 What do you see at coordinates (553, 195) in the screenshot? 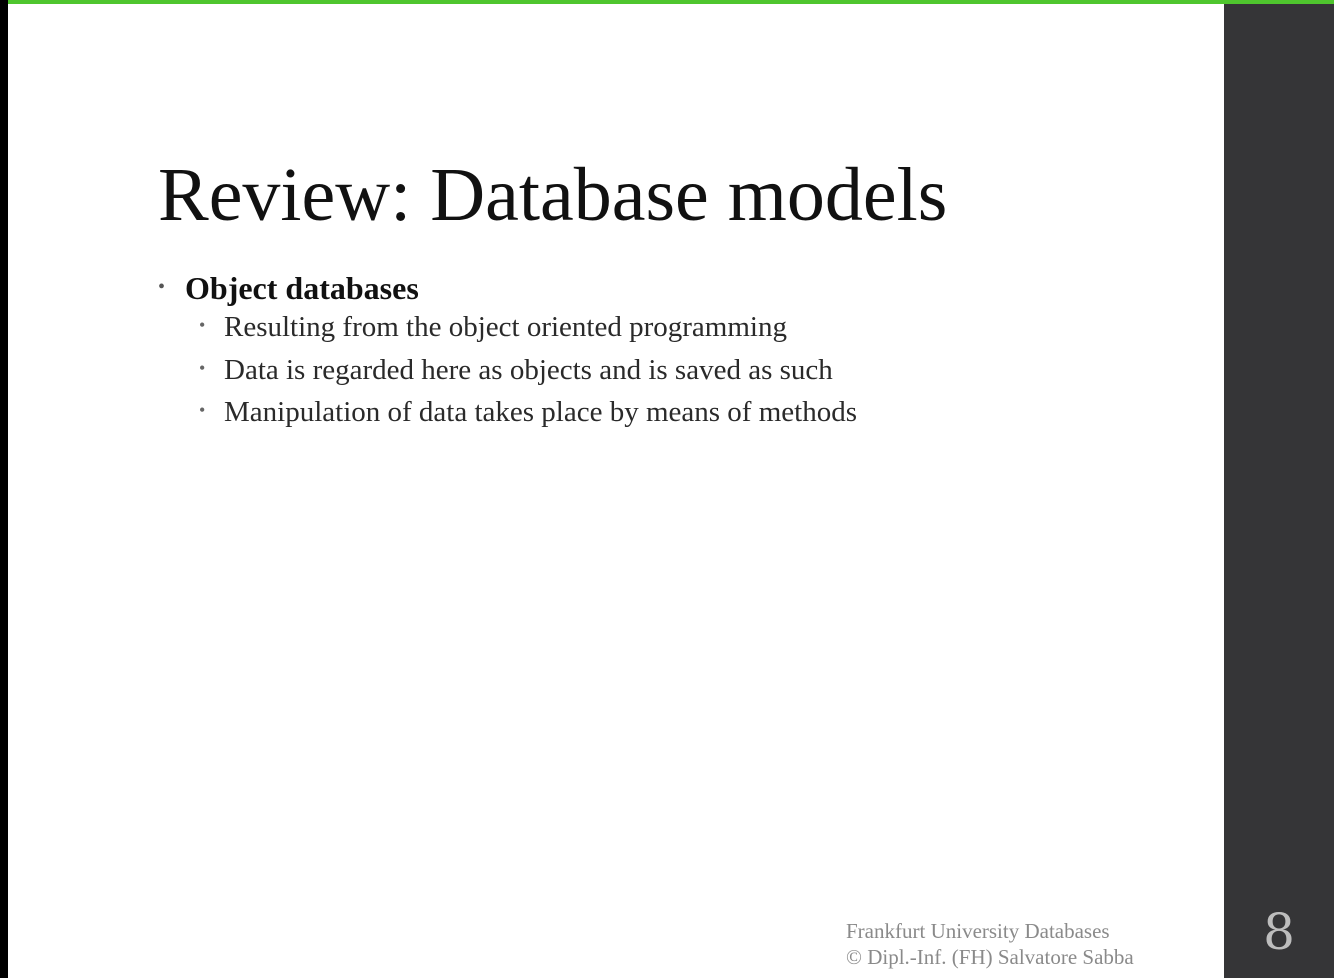
I see `slide-title: Review: Database models` at bounding box center [553, 195].